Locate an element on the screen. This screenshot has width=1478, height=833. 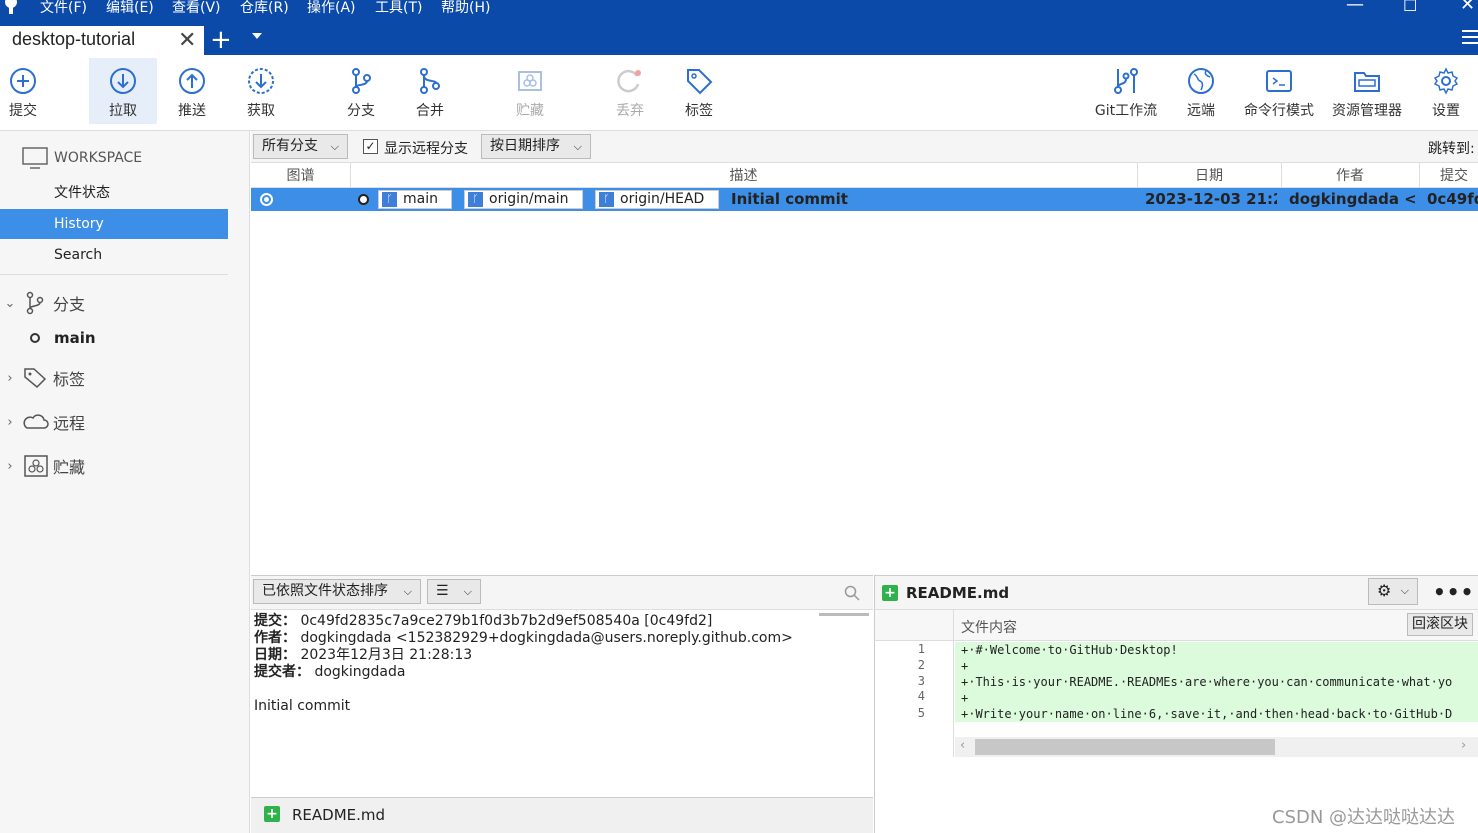
menu-view: 查看(V) is located at coordinates (196, 8).